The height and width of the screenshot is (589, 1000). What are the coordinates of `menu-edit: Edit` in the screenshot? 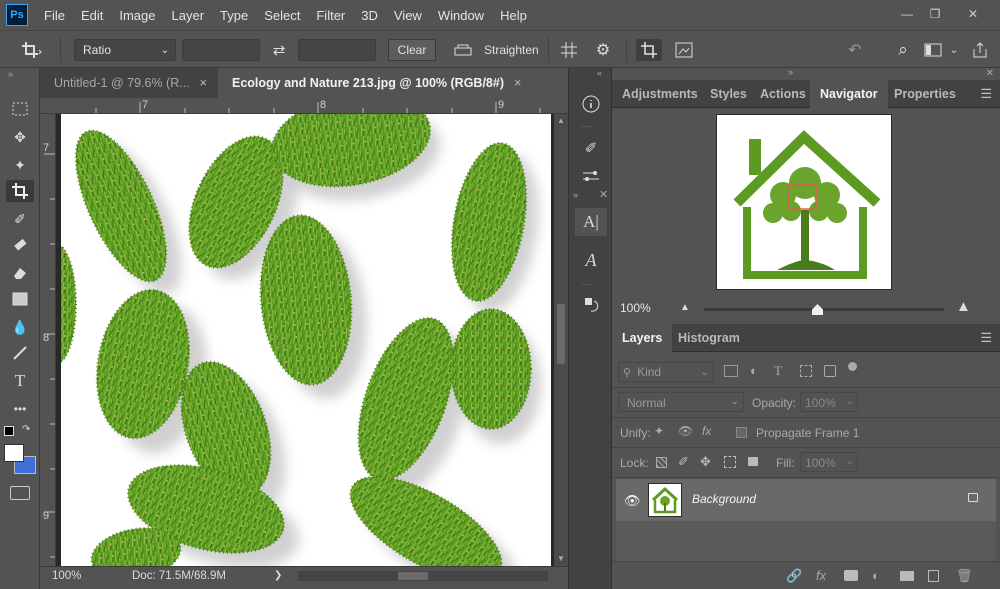 It's located at (92, 15).